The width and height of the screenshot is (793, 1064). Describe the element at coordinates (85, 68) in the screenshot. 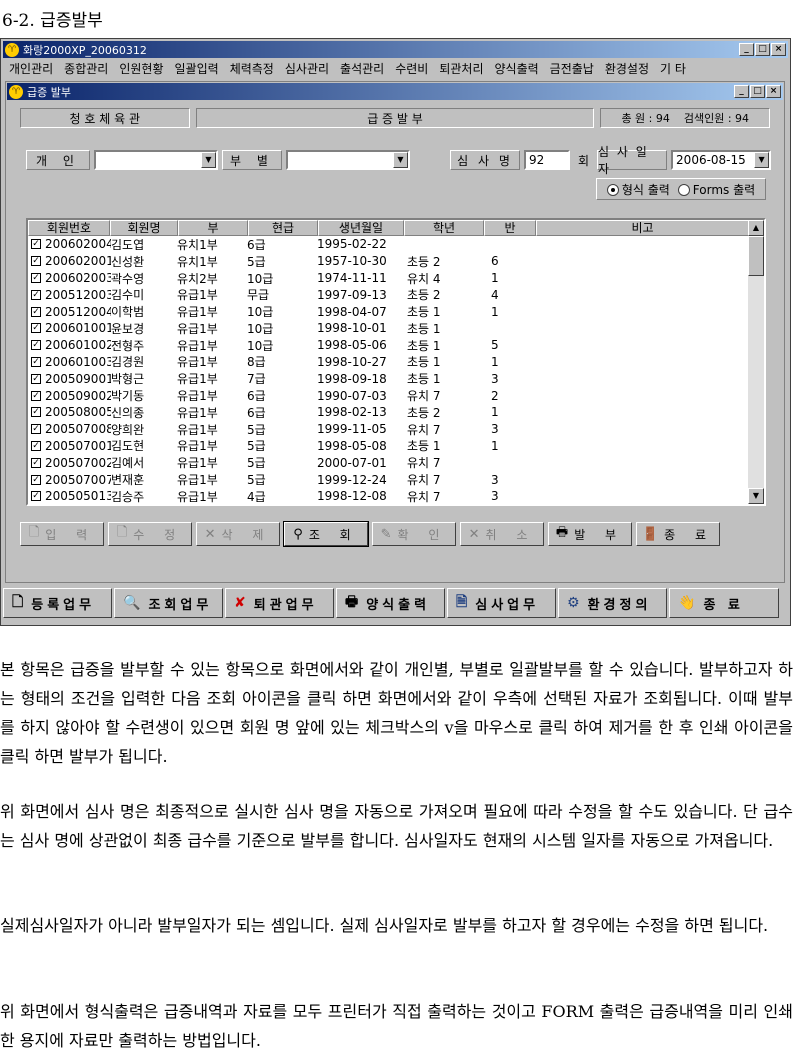

I see `menu-item: 종합관리` at that location.